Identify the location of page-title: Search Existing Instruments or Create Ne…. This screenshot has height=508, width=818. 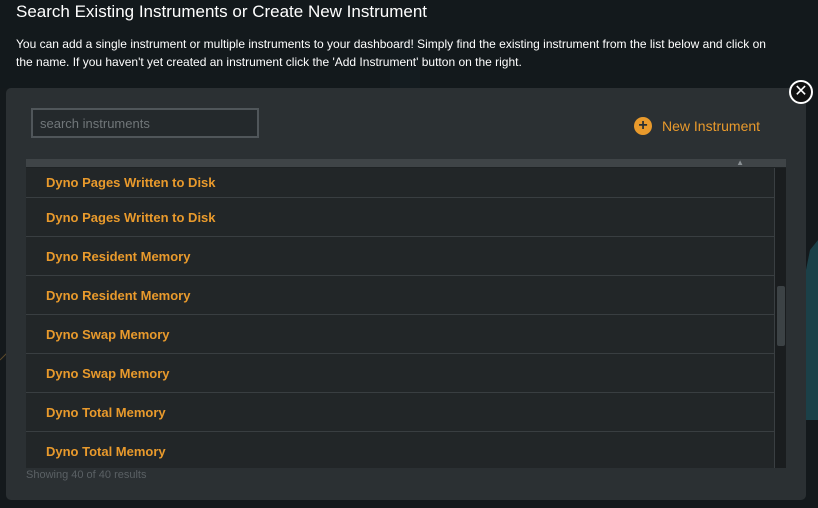
(221, 11).